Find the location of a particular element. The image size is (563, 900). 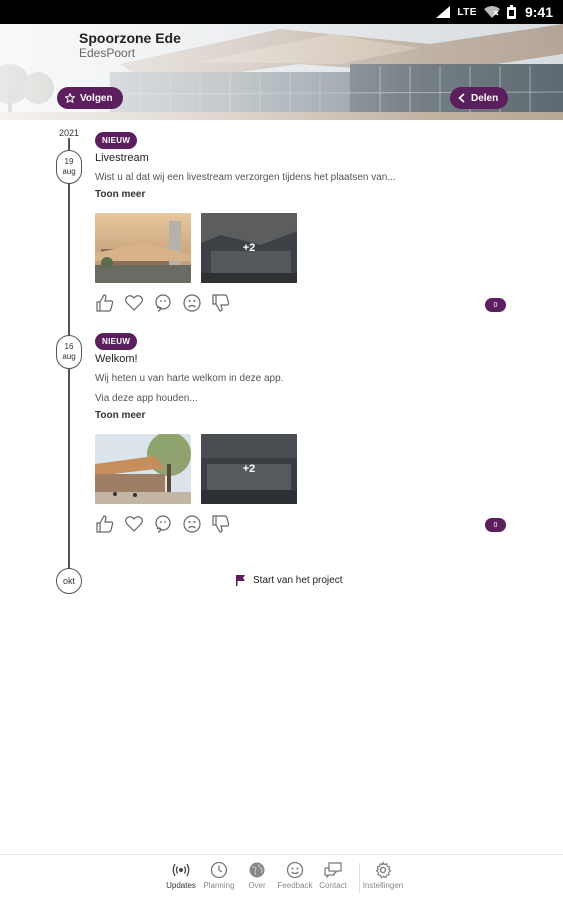

share-button: Delen is located at coordinates (479, 98).